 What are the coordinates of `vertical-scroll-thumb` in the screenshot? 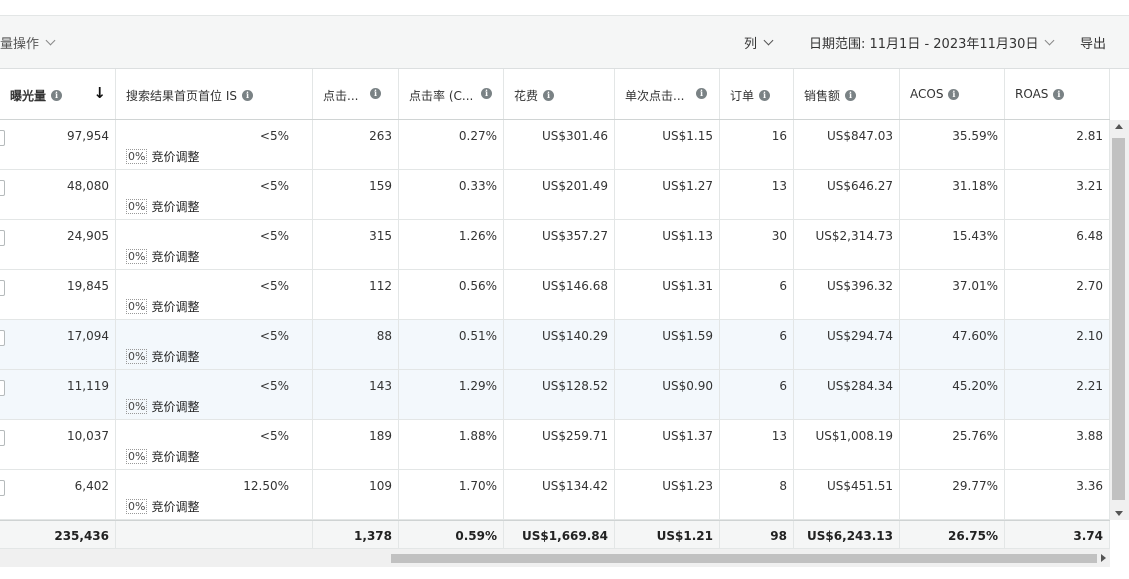 It's located at (1118, 319).